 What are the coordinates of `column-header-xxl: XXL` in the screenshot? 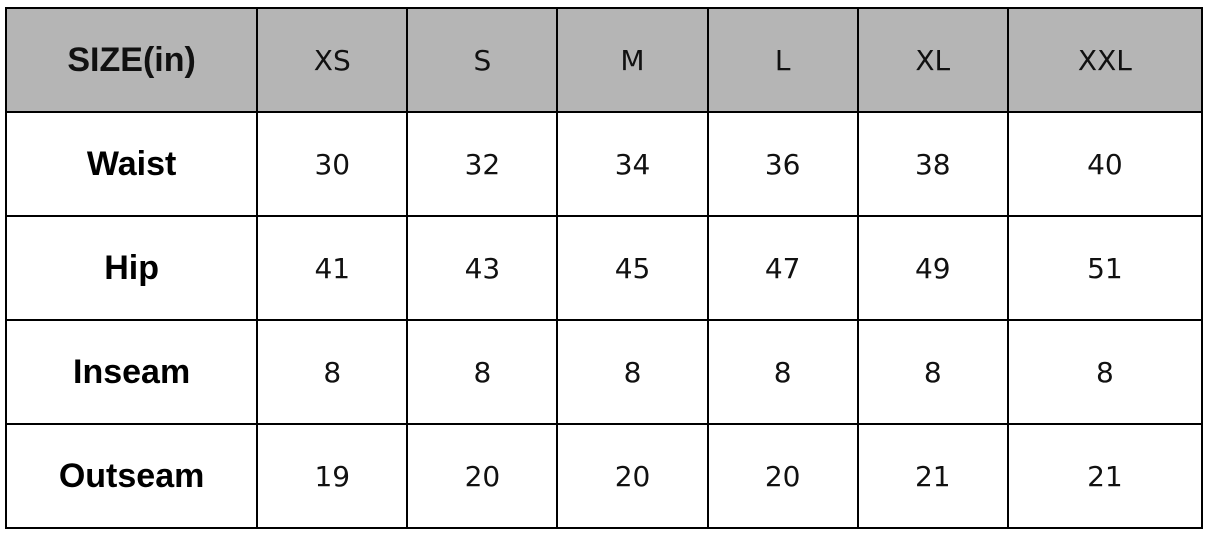 It's located at (1105, 60).